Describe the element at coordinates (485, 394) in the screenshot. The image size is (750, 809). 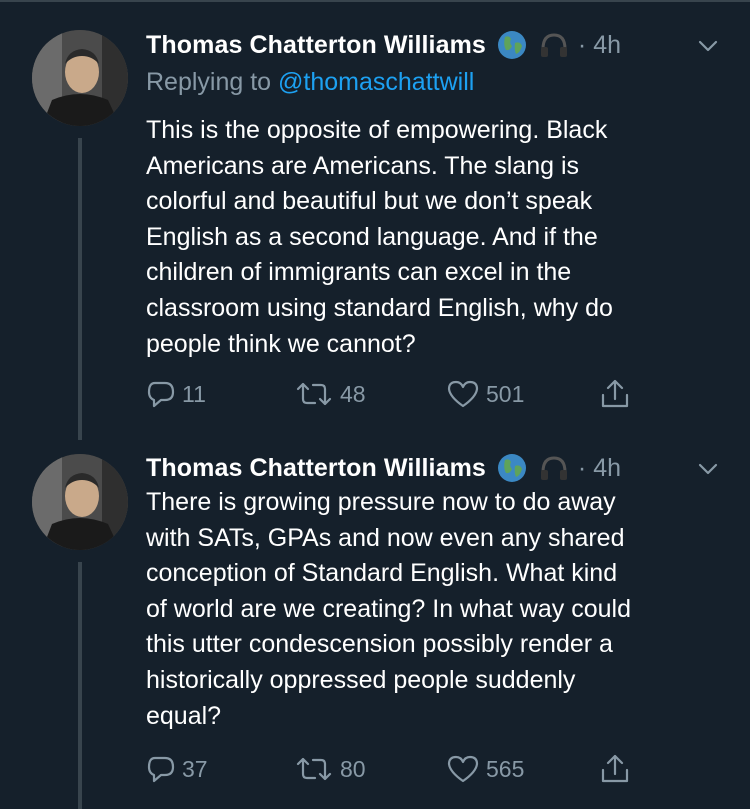
I see `like-button: 501` at that location.